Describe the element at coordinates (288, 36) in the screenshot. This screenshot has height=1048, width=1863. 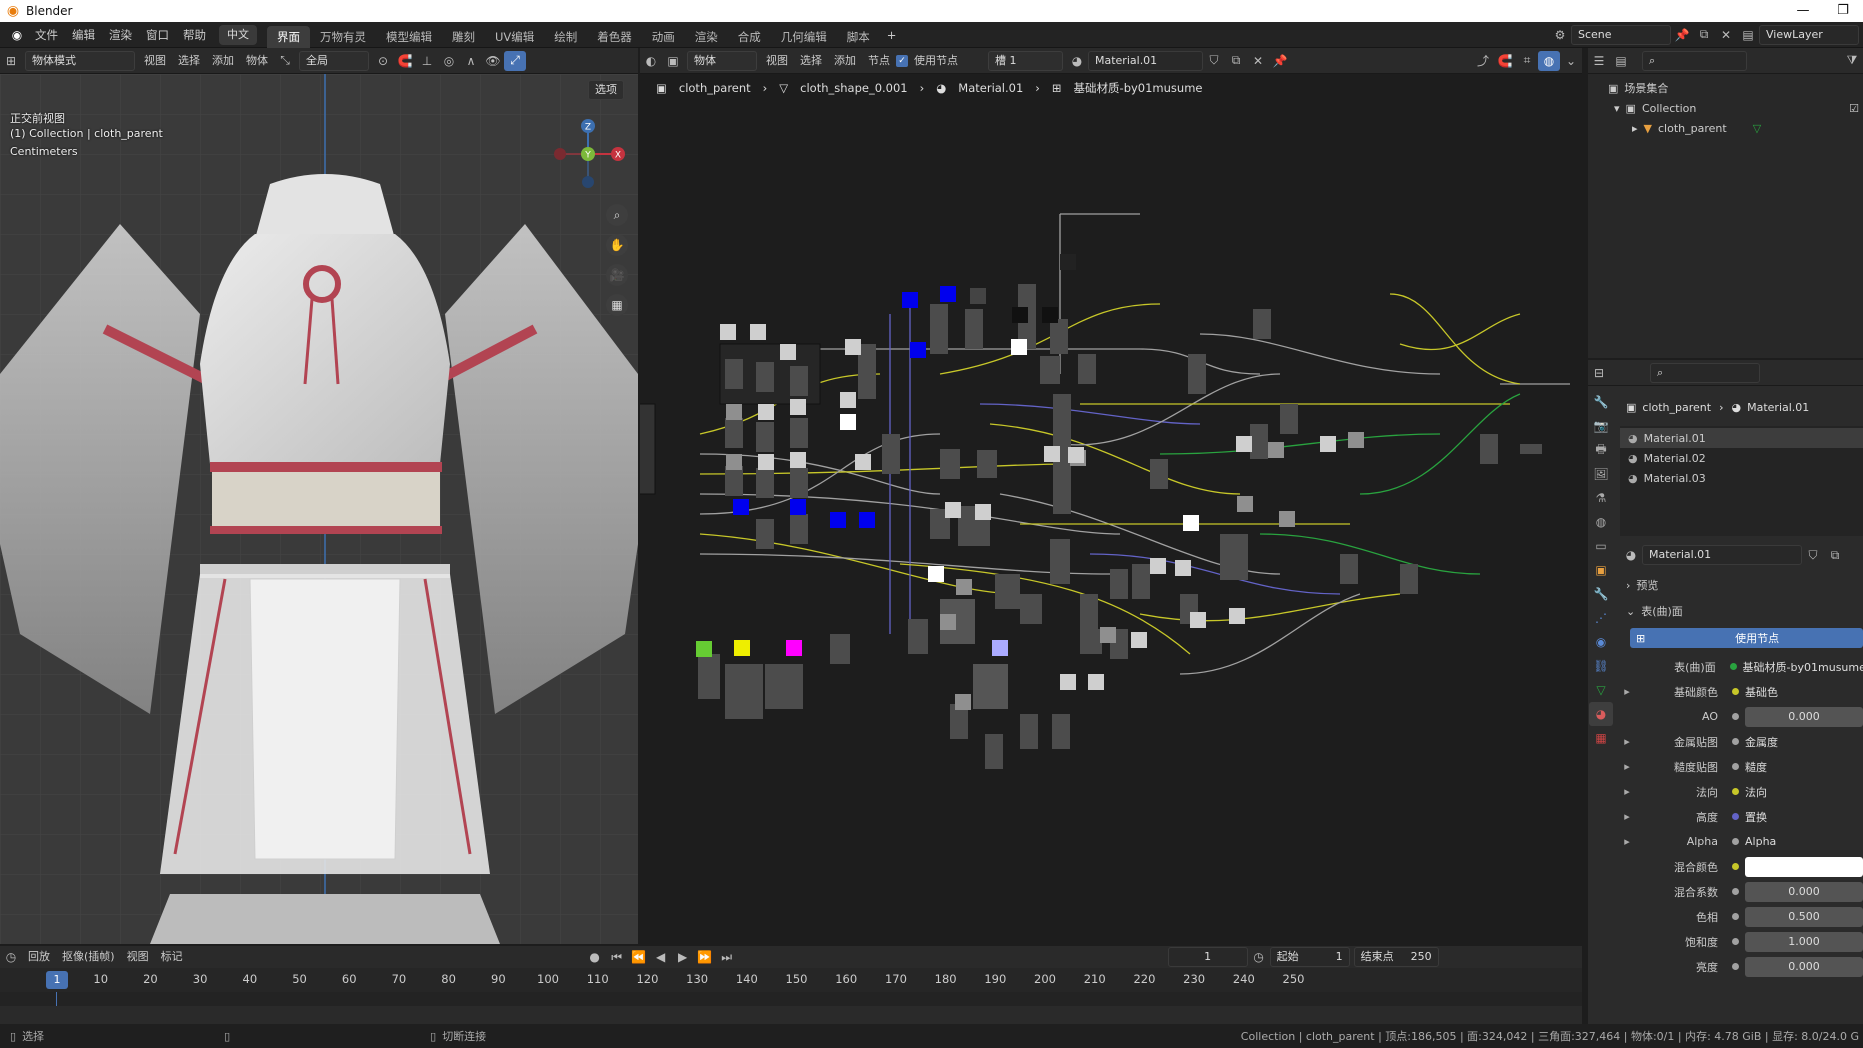
I see `tab-layout: 界面` at that location.